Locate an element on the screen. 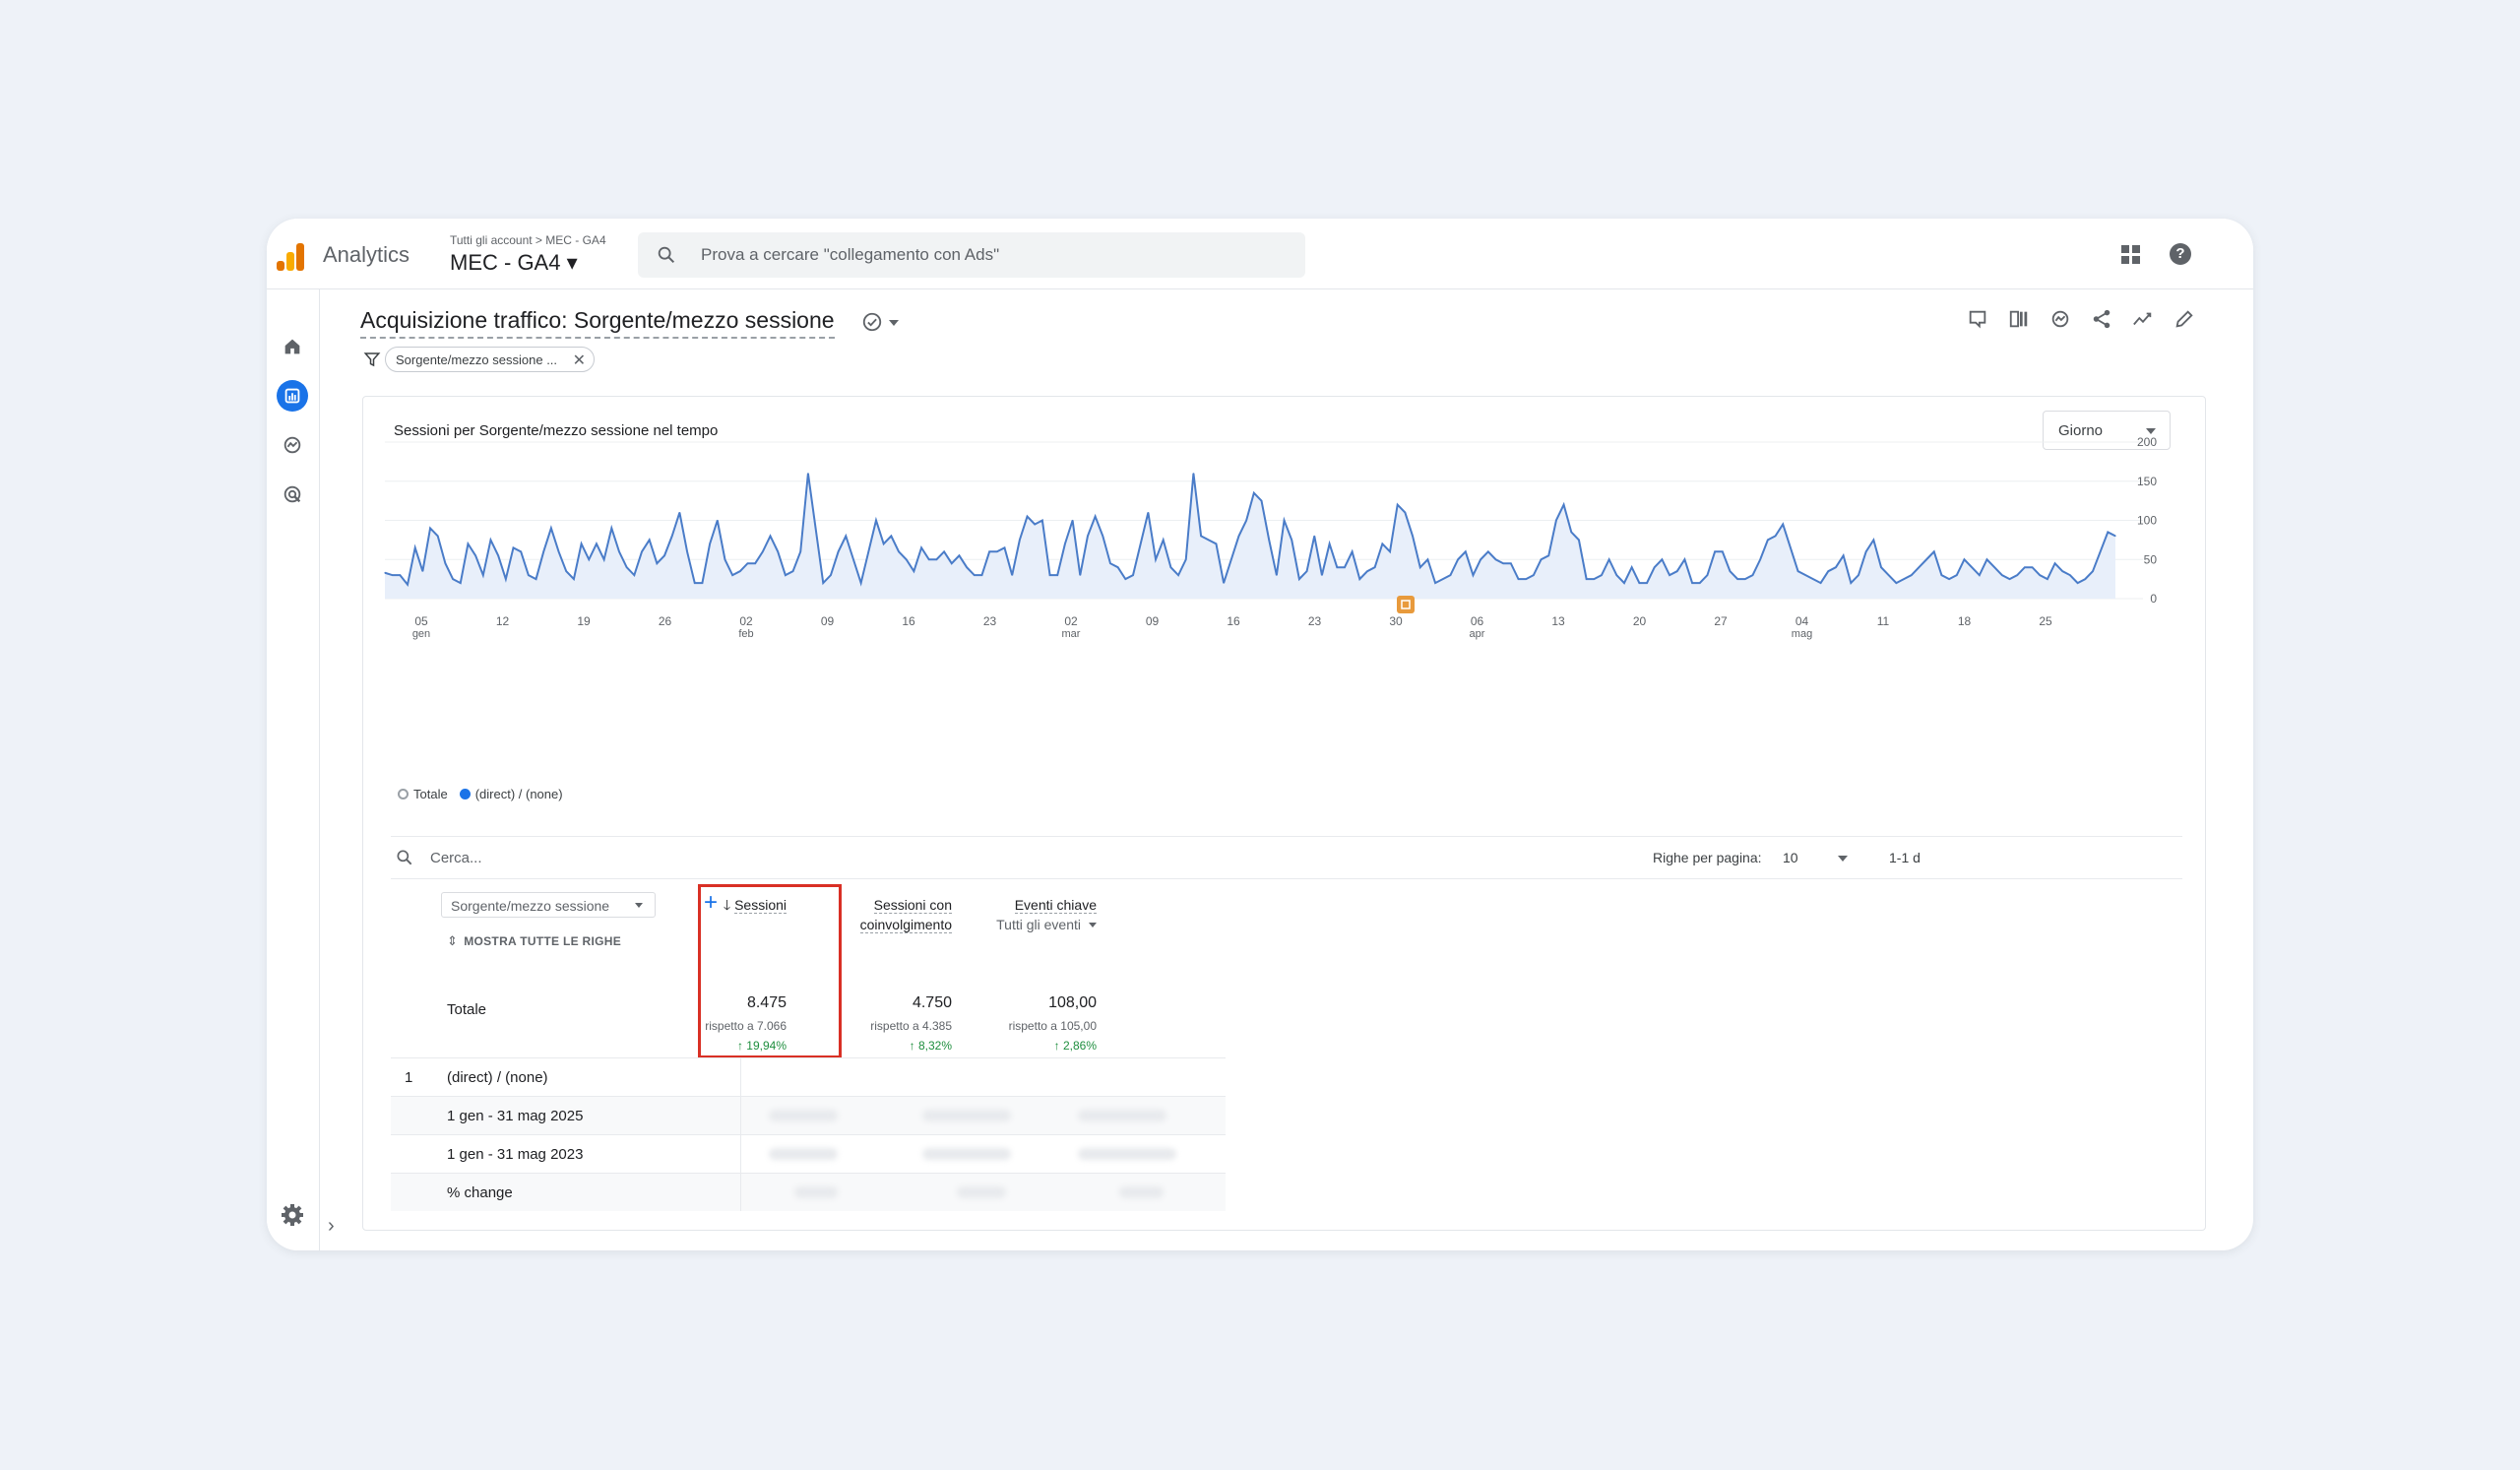 The width and height of the screenshot is (2520, 1470). row-index: 1 is located at coordinates (409, 1077).